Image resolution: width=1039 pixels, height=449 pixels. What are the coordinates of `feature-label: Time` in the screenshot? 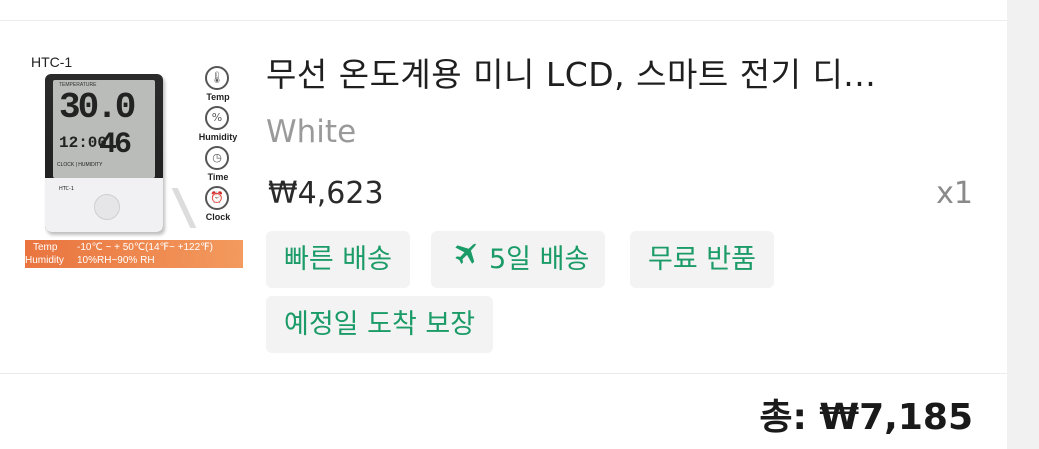 It's located at (218, 177).